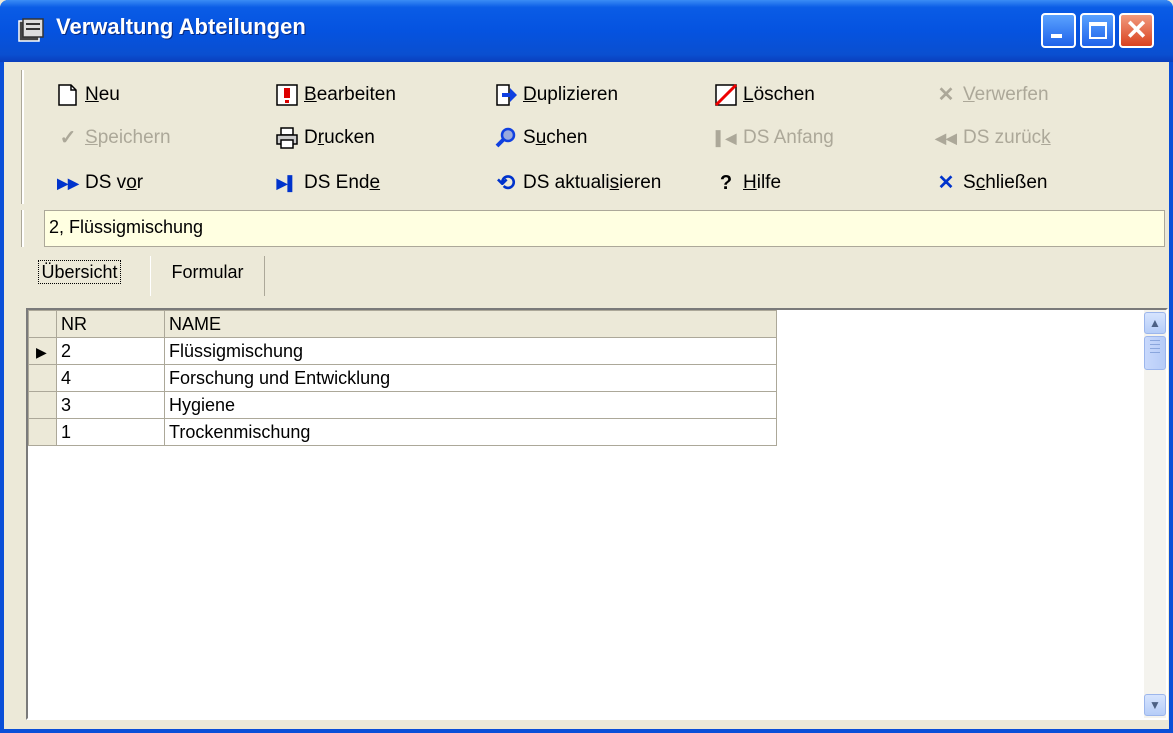 This screenshot has height=733, width=1173. What do you see at coordinates (342, 182) in the screenshot?
I see `last-record-label: DS Ende` at bounding box center [342, 182].